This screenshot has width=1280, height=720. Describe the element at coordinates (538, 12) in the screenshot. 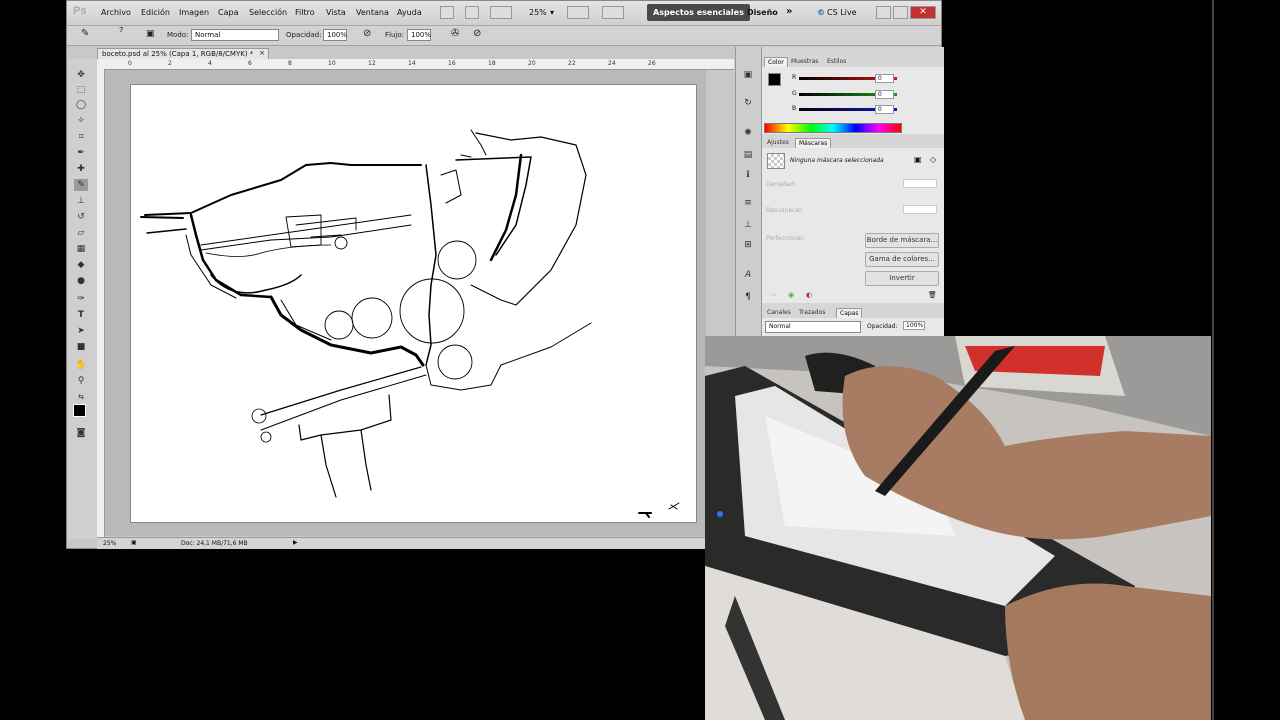

I see `zoom-menu: 25%` at that location.